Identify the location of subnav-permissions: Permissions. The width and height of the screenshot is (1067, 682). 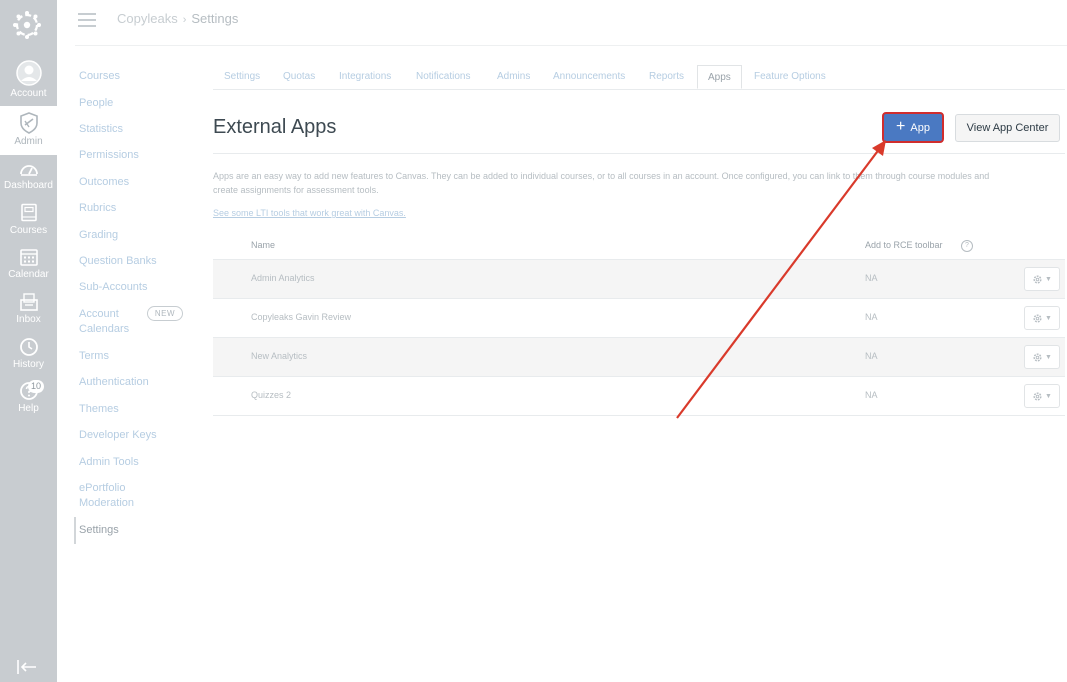
(109, 155).